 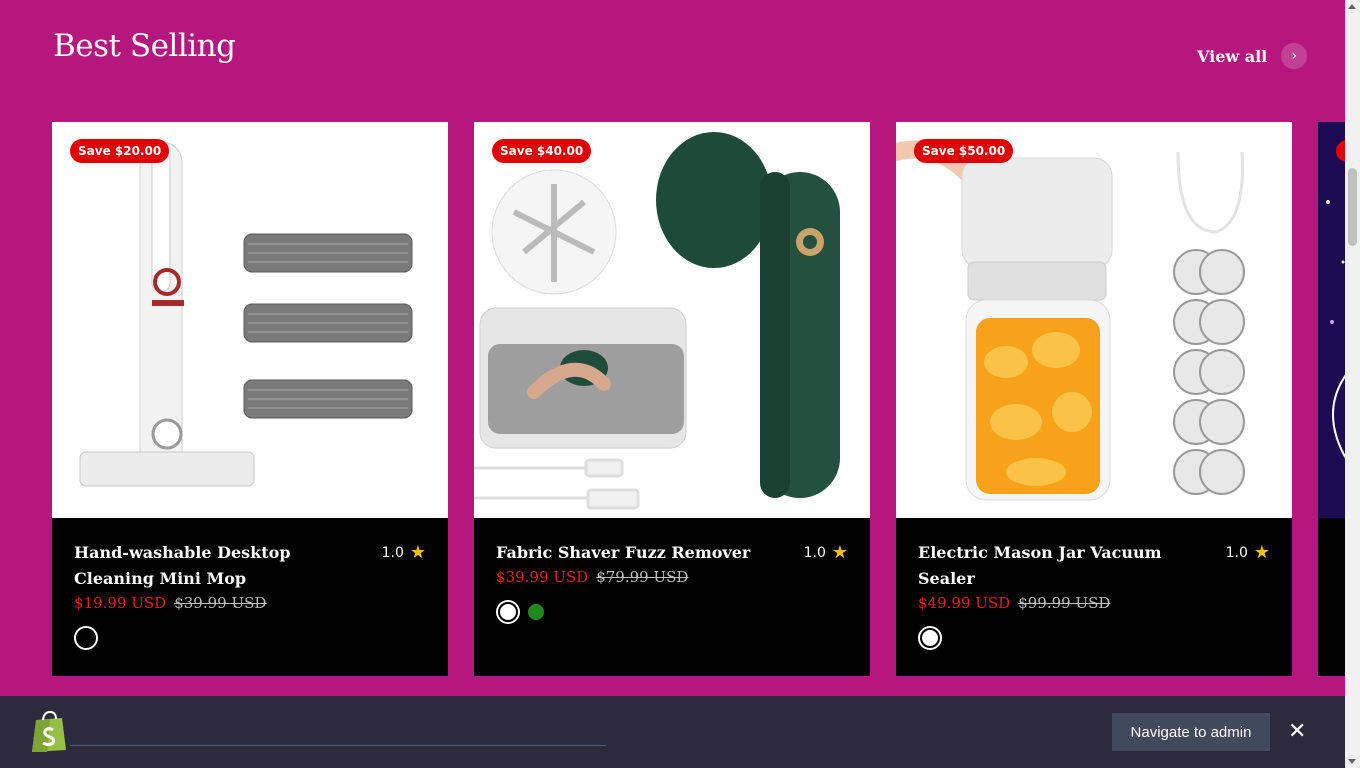 What do you see at coordinates (1352, 6) in the screenshot?
I see `scroll-up-arrow-icon` at bounding box center [1352, 6].